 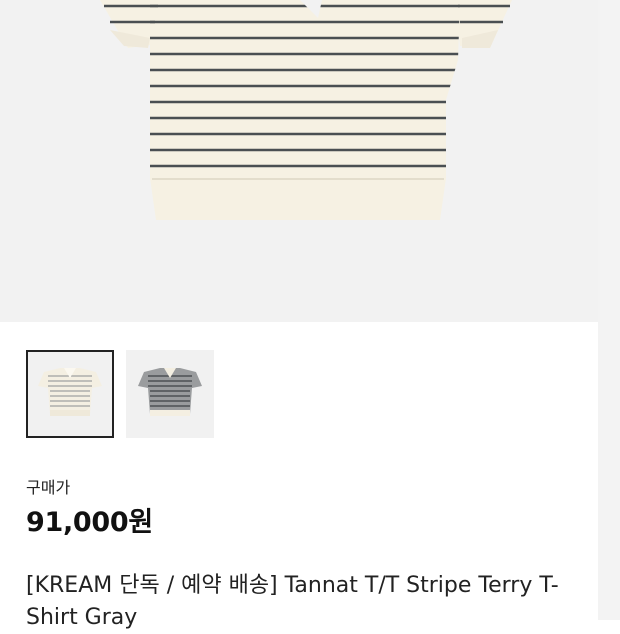 What do you see at coordinates (89, 522) in the screenshot?
I see `product-price: 91,000원` at bounding box center [89, 522].